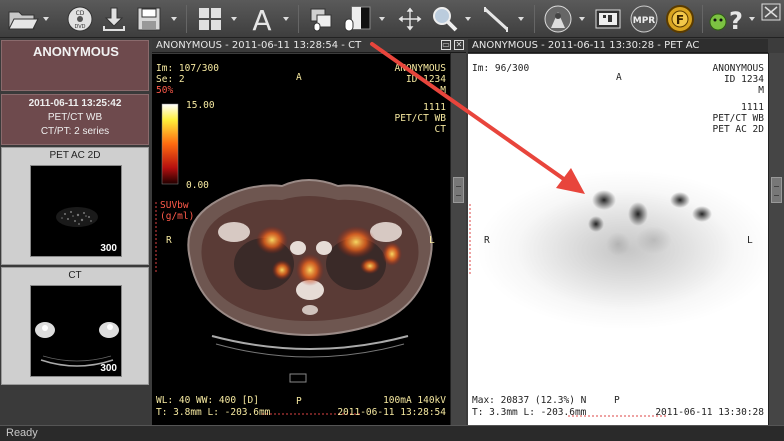 This screenshot has height=441, width=784. Describe the element at coordinates (582, 19) in the screenshot. I see `3d-dropdown-icon` at that location.